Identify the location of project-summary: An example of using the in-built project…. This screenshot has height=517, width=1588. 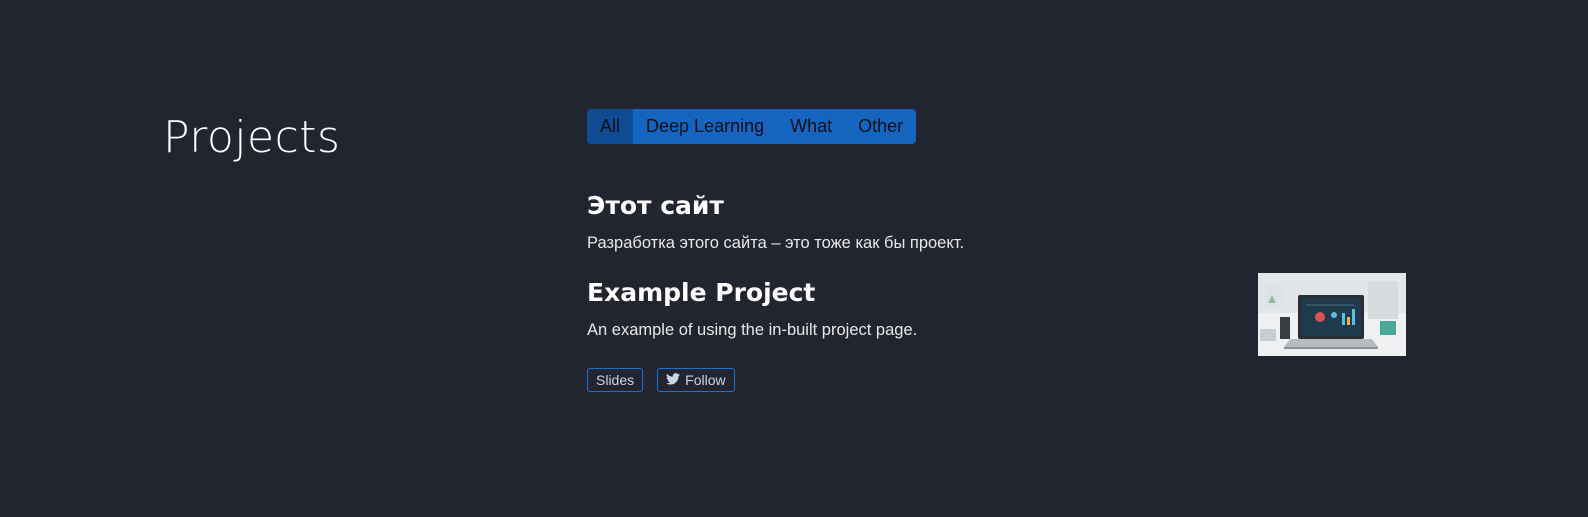
(752, 330).